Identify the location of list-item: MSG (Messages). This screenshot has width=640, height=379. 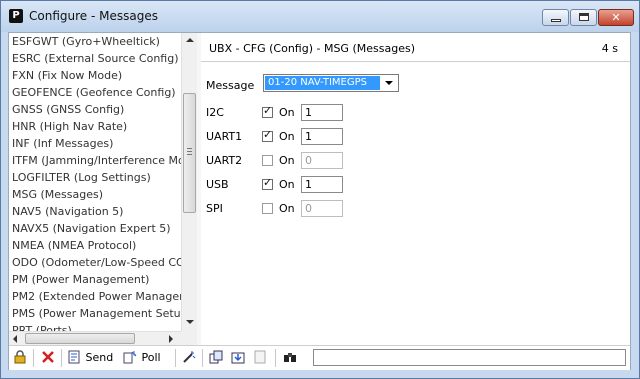
(96, 194).